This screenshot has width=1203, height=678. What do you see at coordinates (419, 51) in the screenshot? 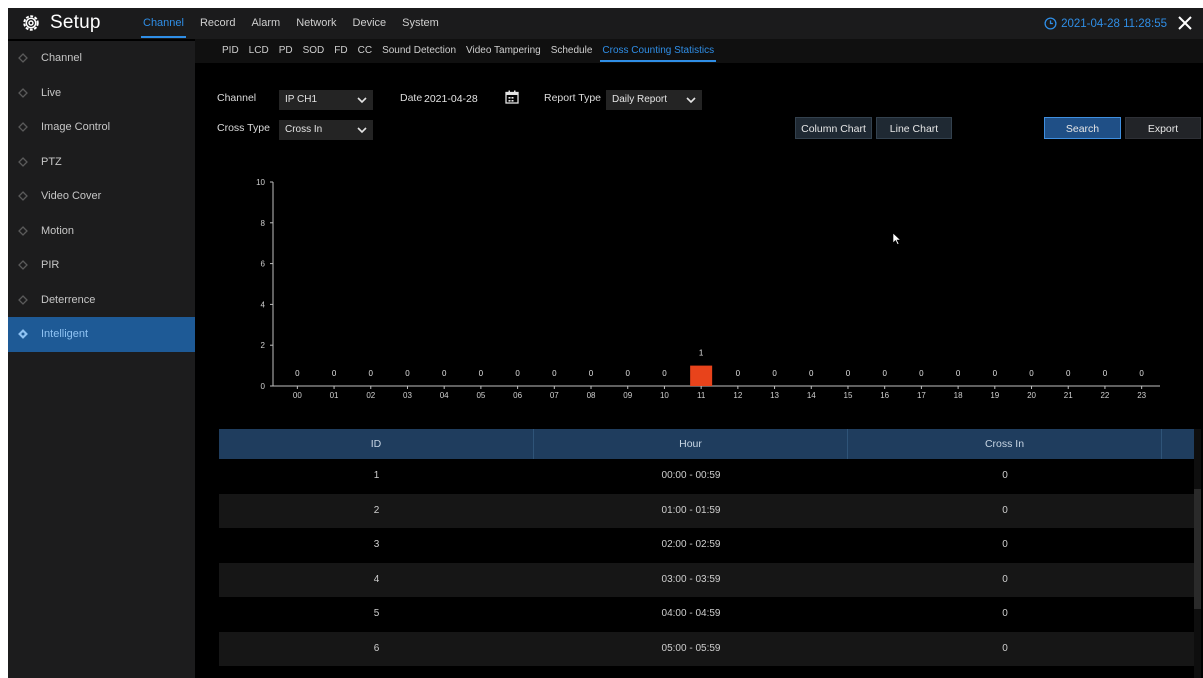
I see `subtab-sound-detection: Sound Detection` at bounding box center [419, 51].